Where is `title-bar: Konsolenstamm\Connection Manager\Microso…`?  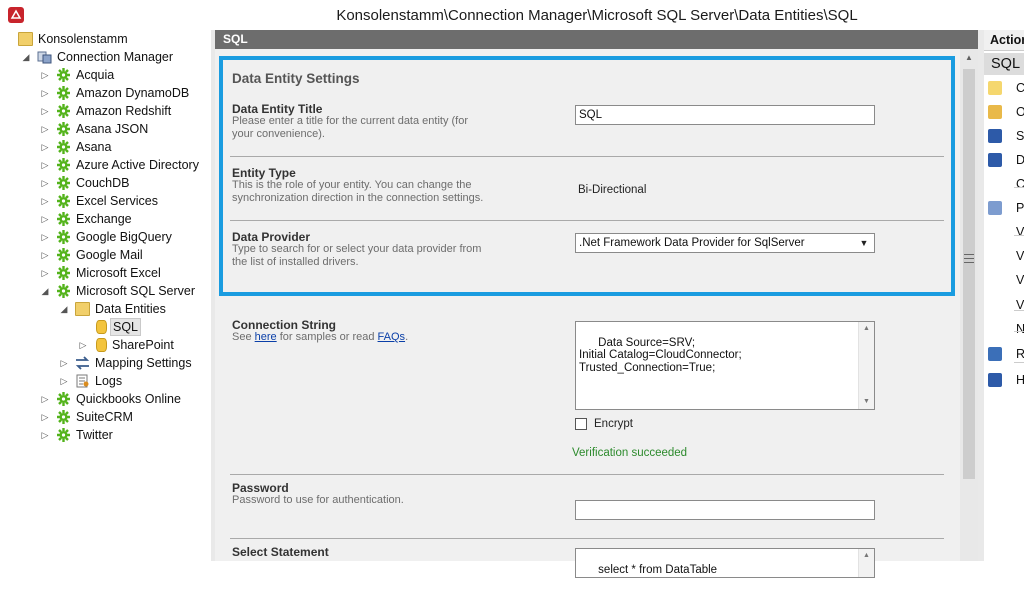
title-bar: Konsolenstamm\Connection Manager\Microso… is located at coordinates (512, 15).